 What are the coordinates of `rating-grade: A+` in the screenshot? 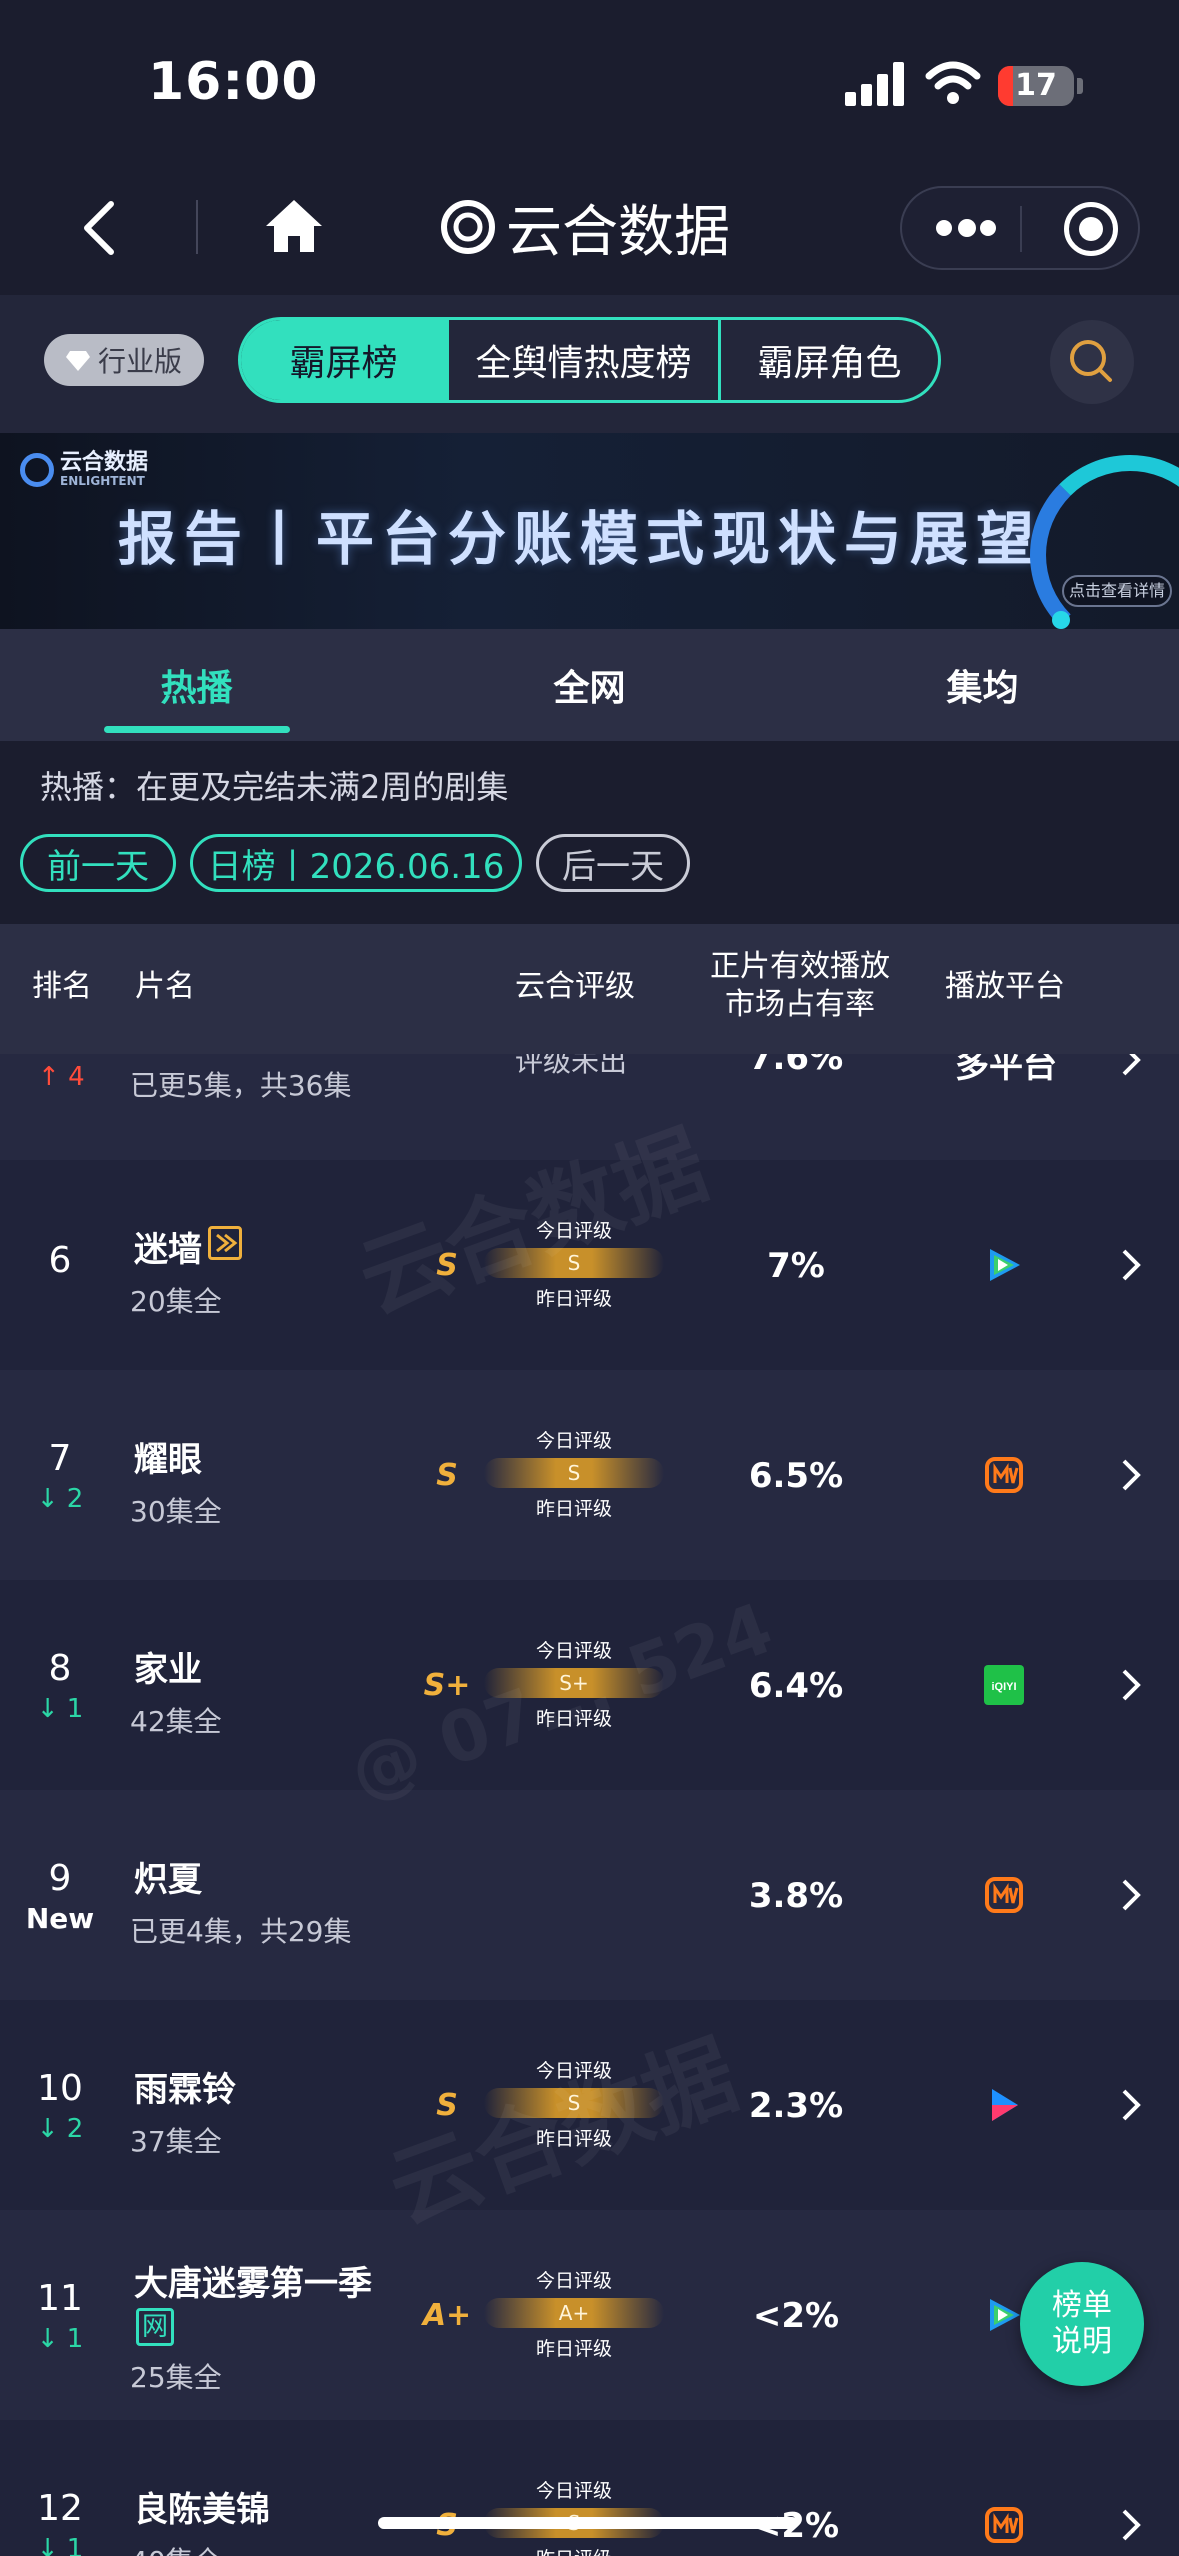 It's located at (447, 2315).